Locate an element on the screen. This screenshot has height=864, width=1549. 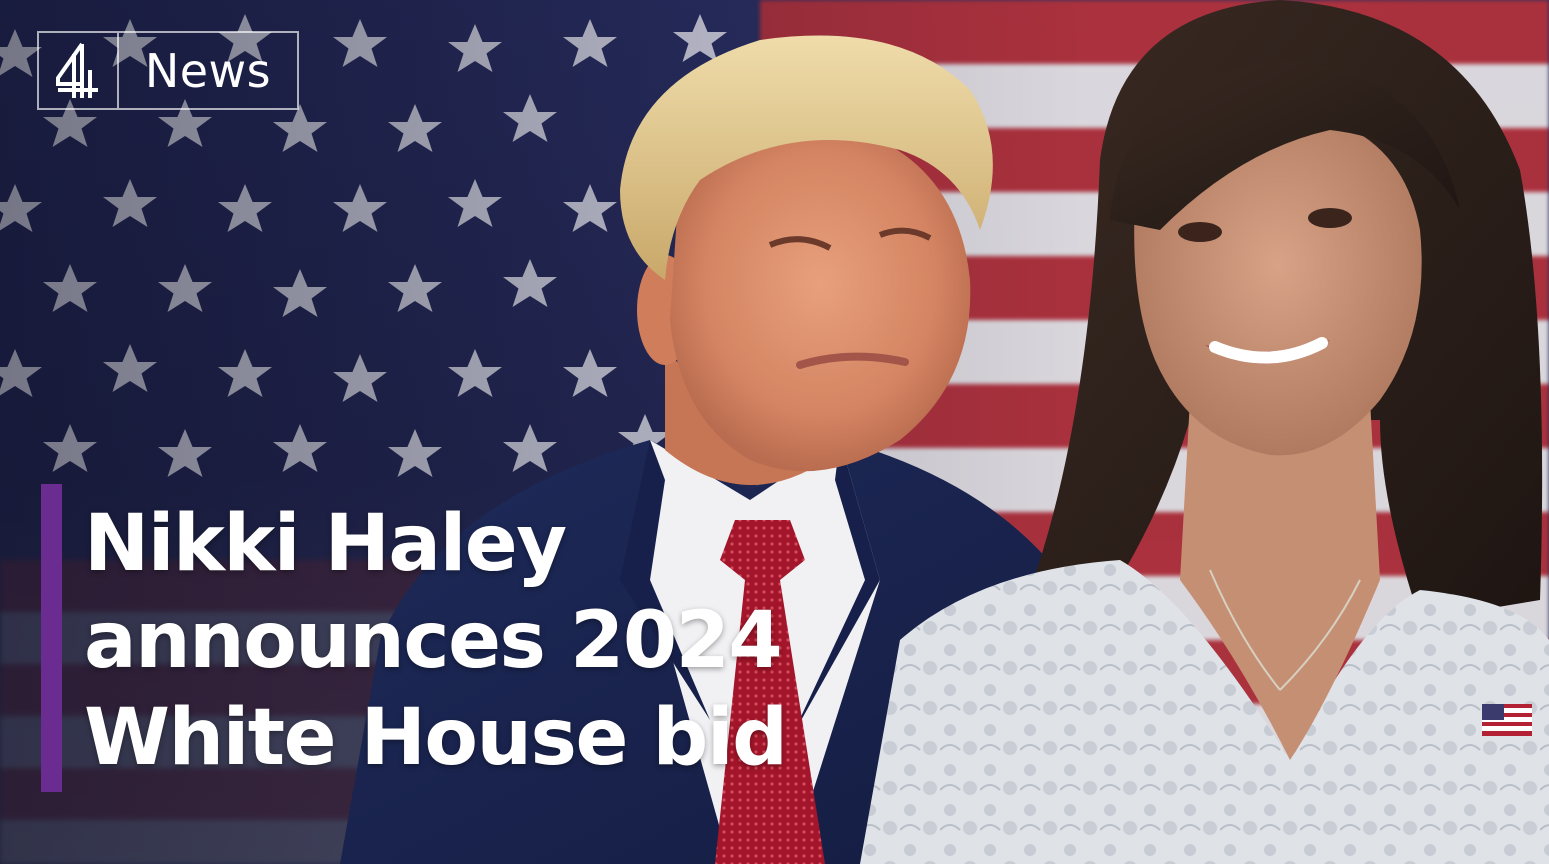
channel4-logo-icon is located at coordinates (79, 70).